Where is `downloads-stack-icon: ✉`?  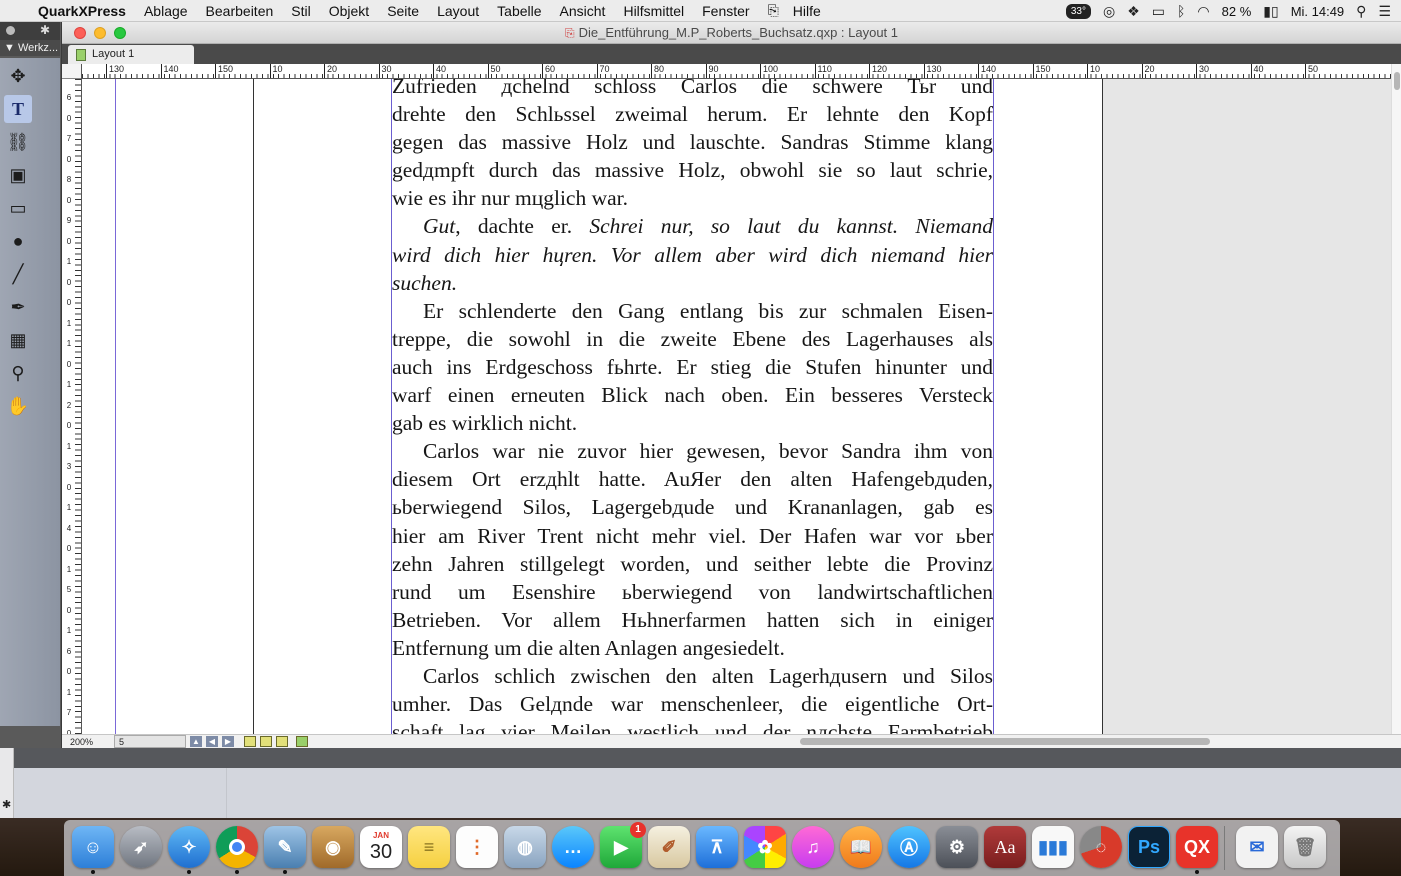
downloads-stack-icon: ✉ is located at coordinates (1257, 847).